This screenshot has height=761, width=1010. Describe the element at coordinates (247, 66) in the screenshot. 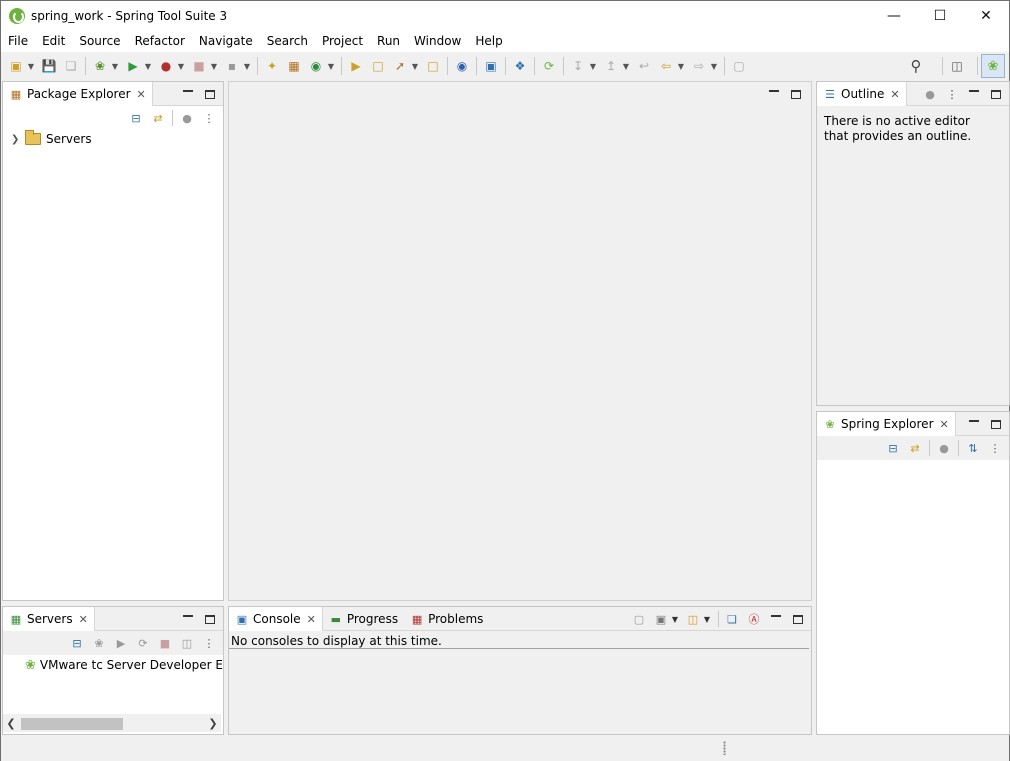

I see `deploy-dropdown-icon: ▼` at that location.